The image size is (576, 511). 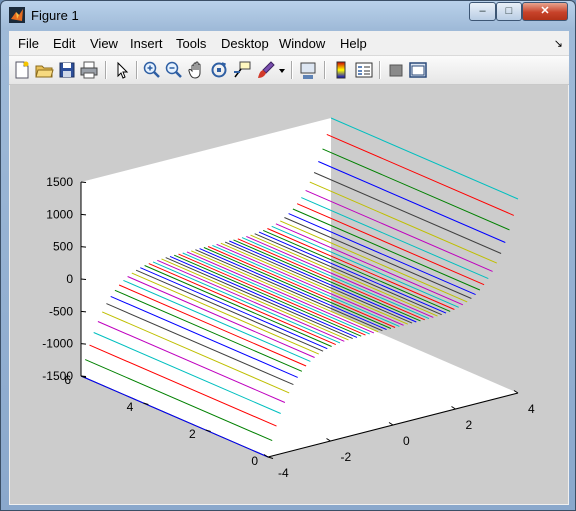 What do you see at coordinates (341, 70) in the screenshot?
I see `colorbar-icon` at bounding box center [341, 70].